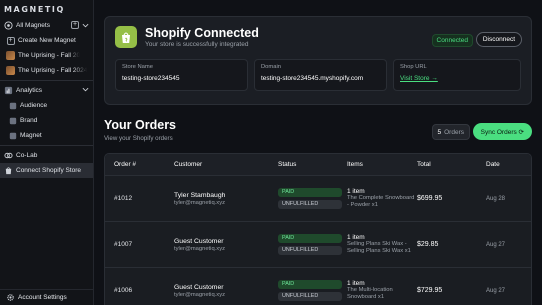  Describe the element at coordinates (123, 198) in the screenshot. I see `order-id: #1012` at that location.